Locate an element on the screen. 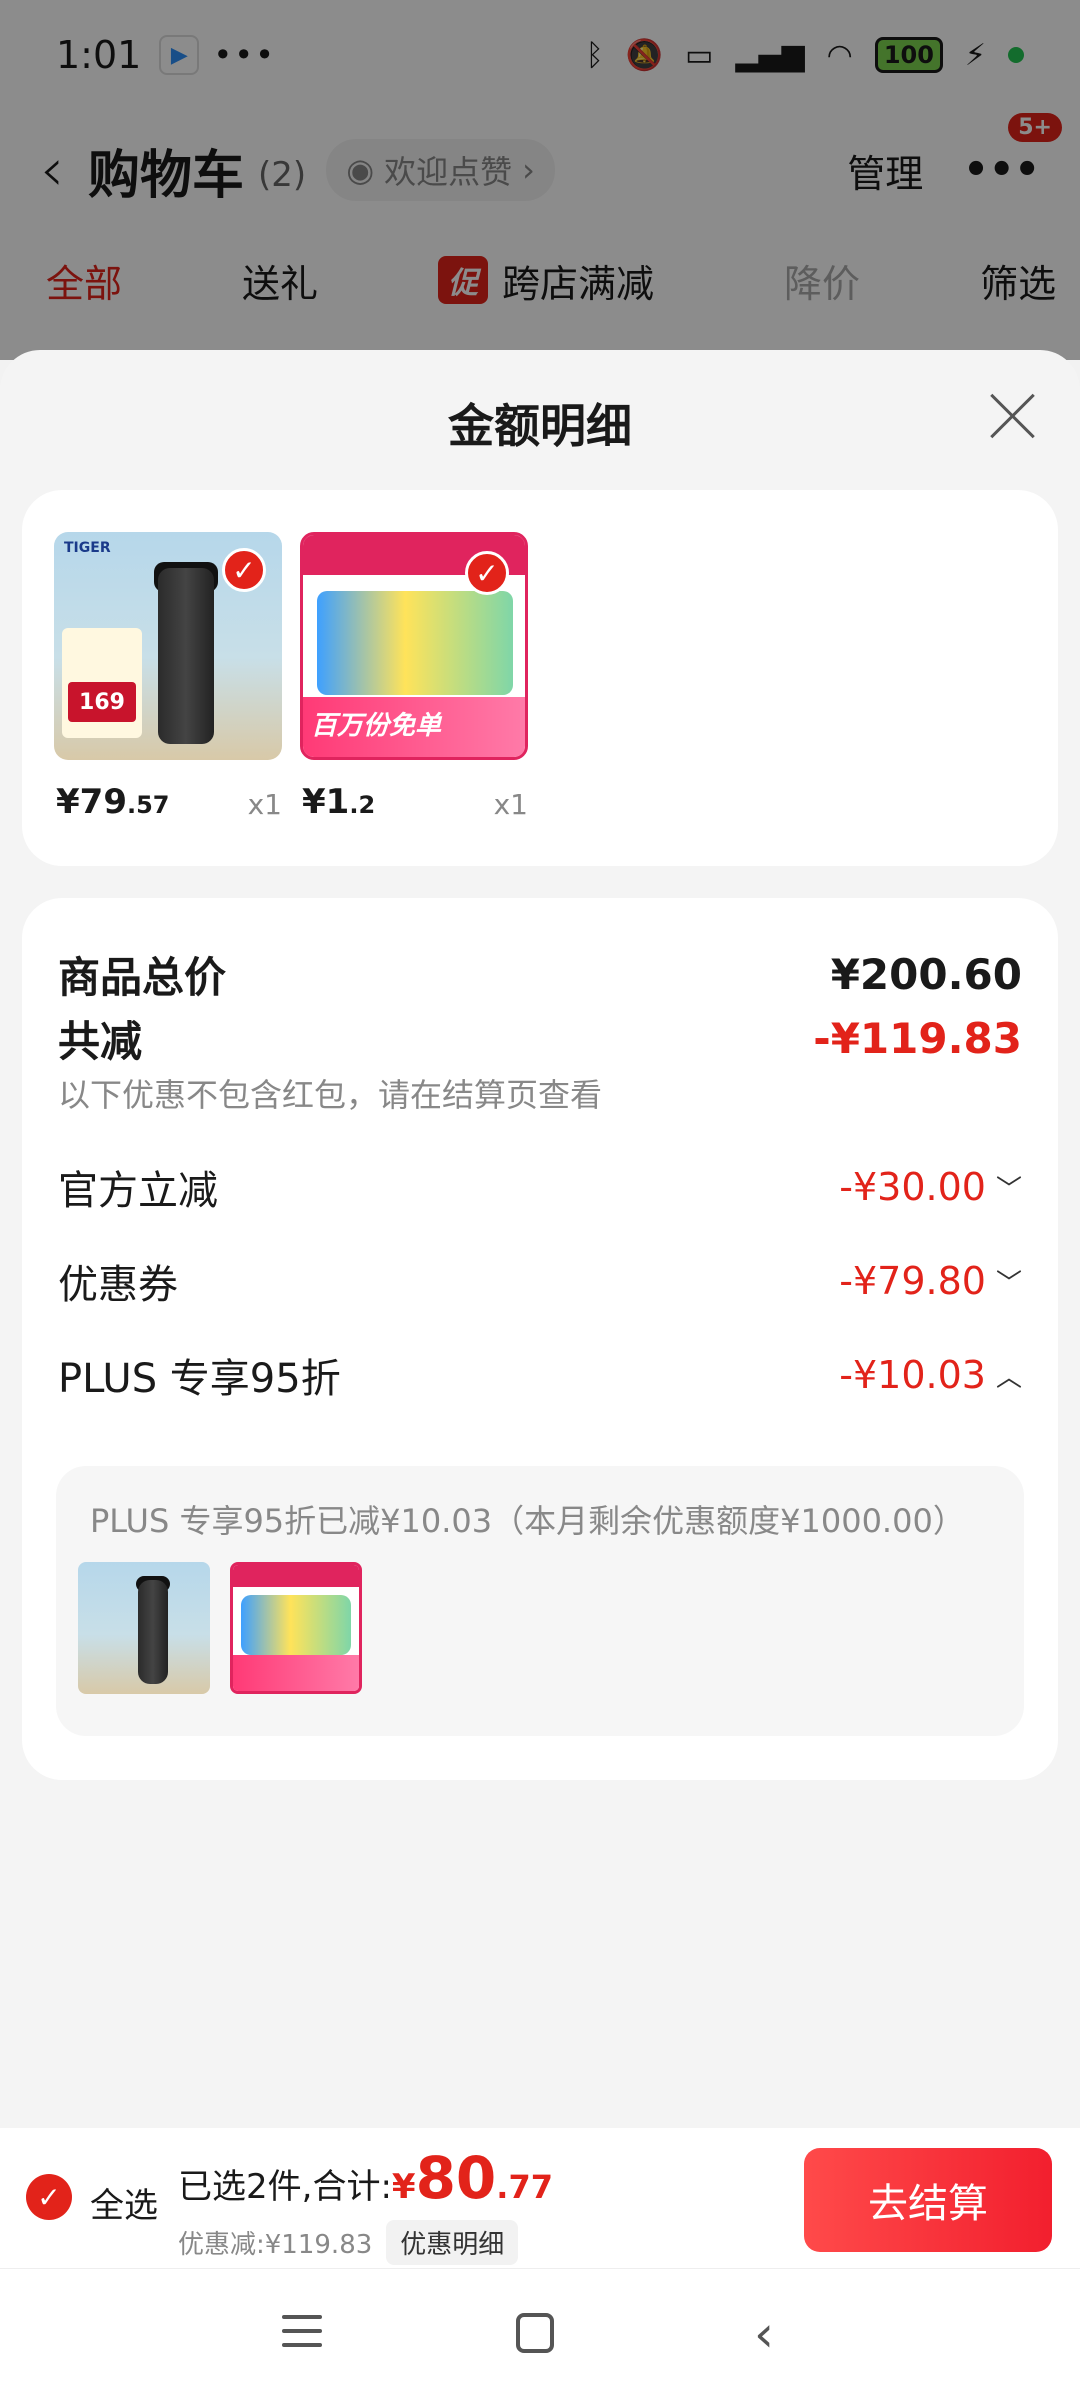 The height and width of the screenshot is (2400, 1080). wipes-product-image: 百万份免单 ✓ is located at coordinates (414, 646).